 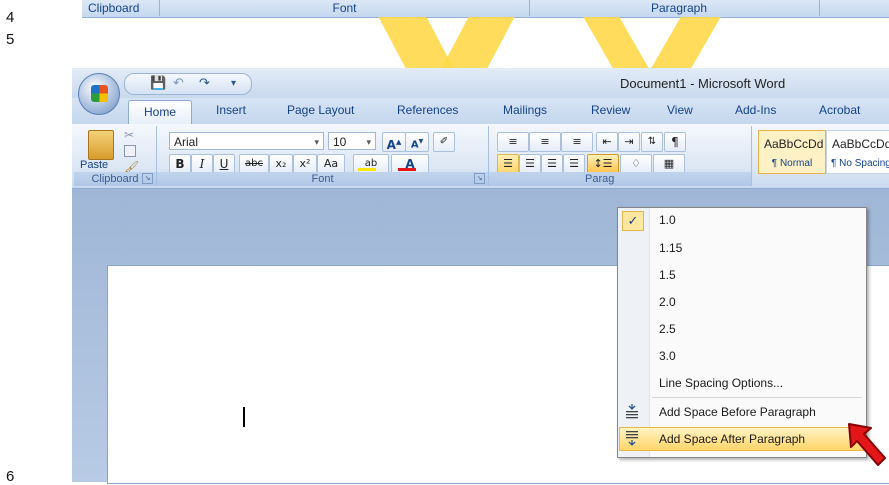 I want to click on menu-item-label: 3.0, so click(x=667, y=356).